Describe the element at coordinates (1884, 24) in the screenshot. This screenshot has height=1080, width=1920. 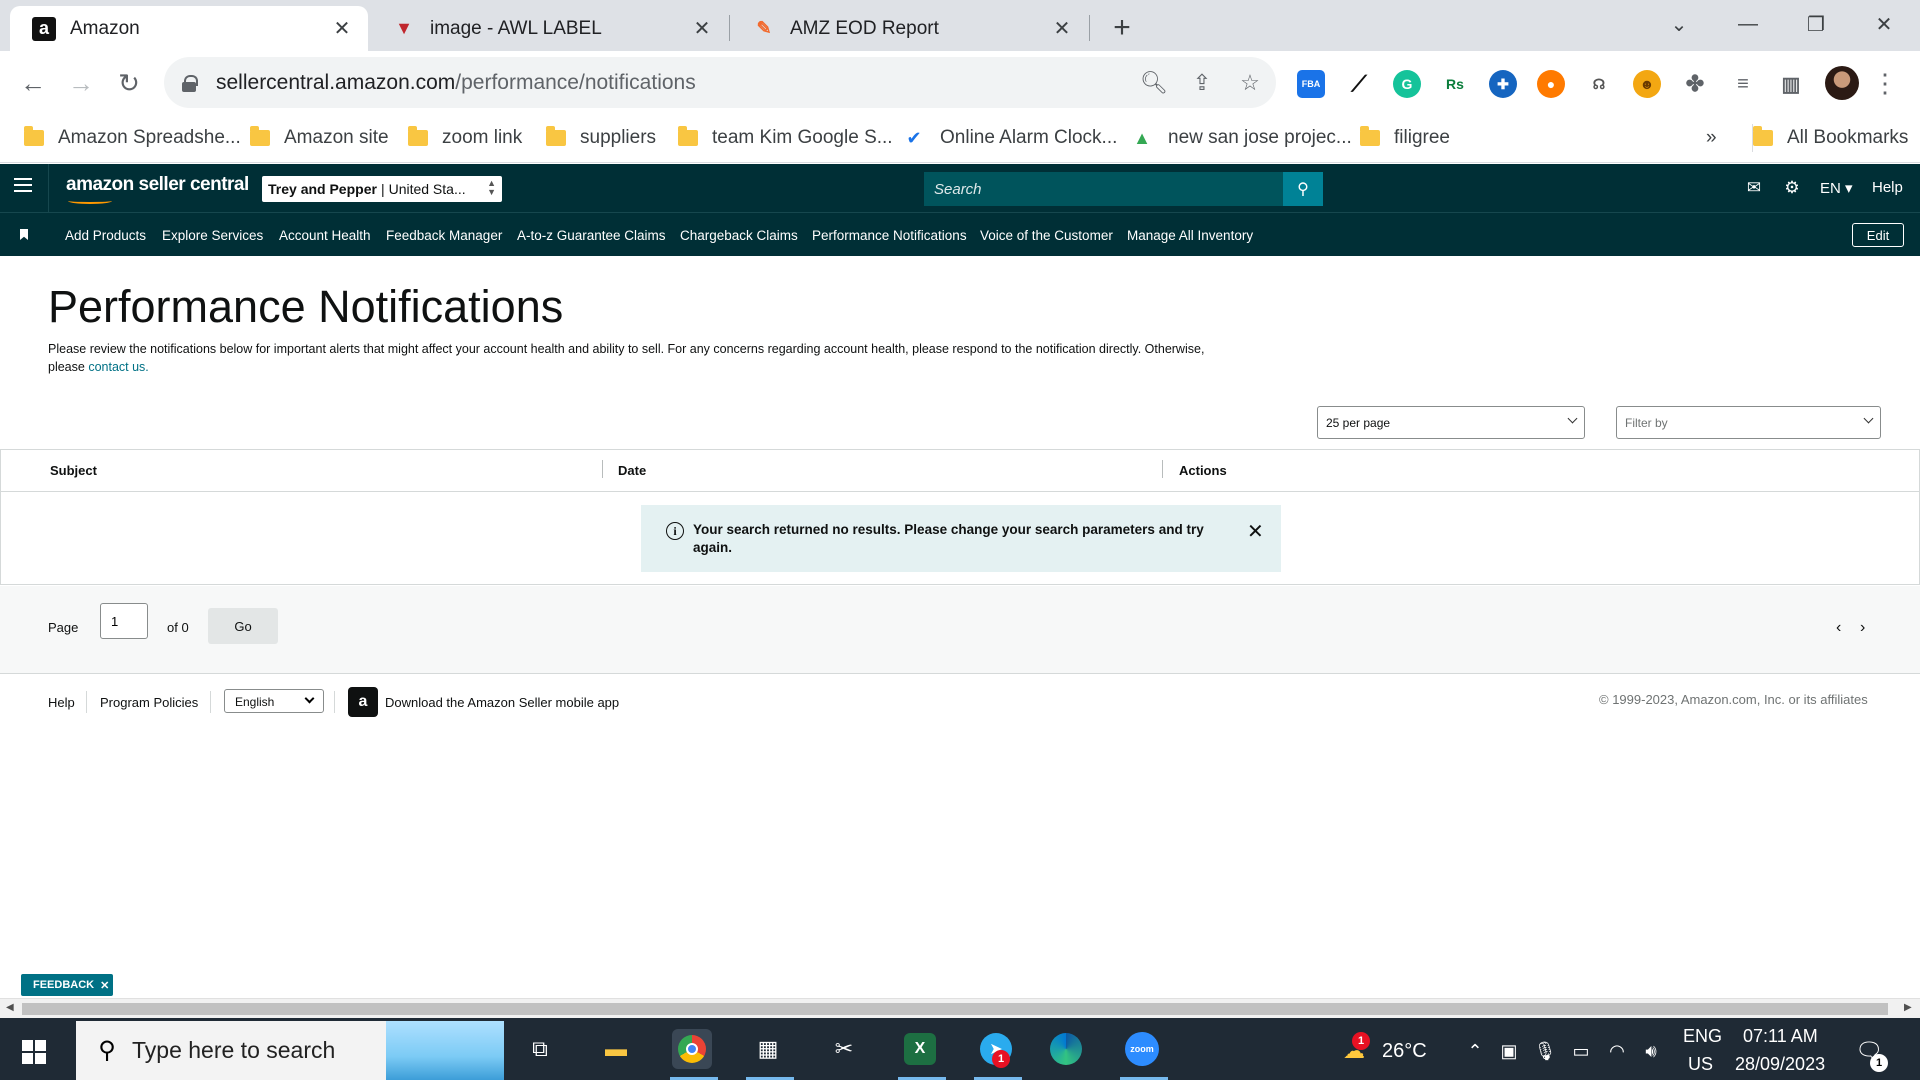
I see `close-window-icon: ✕` at that location.